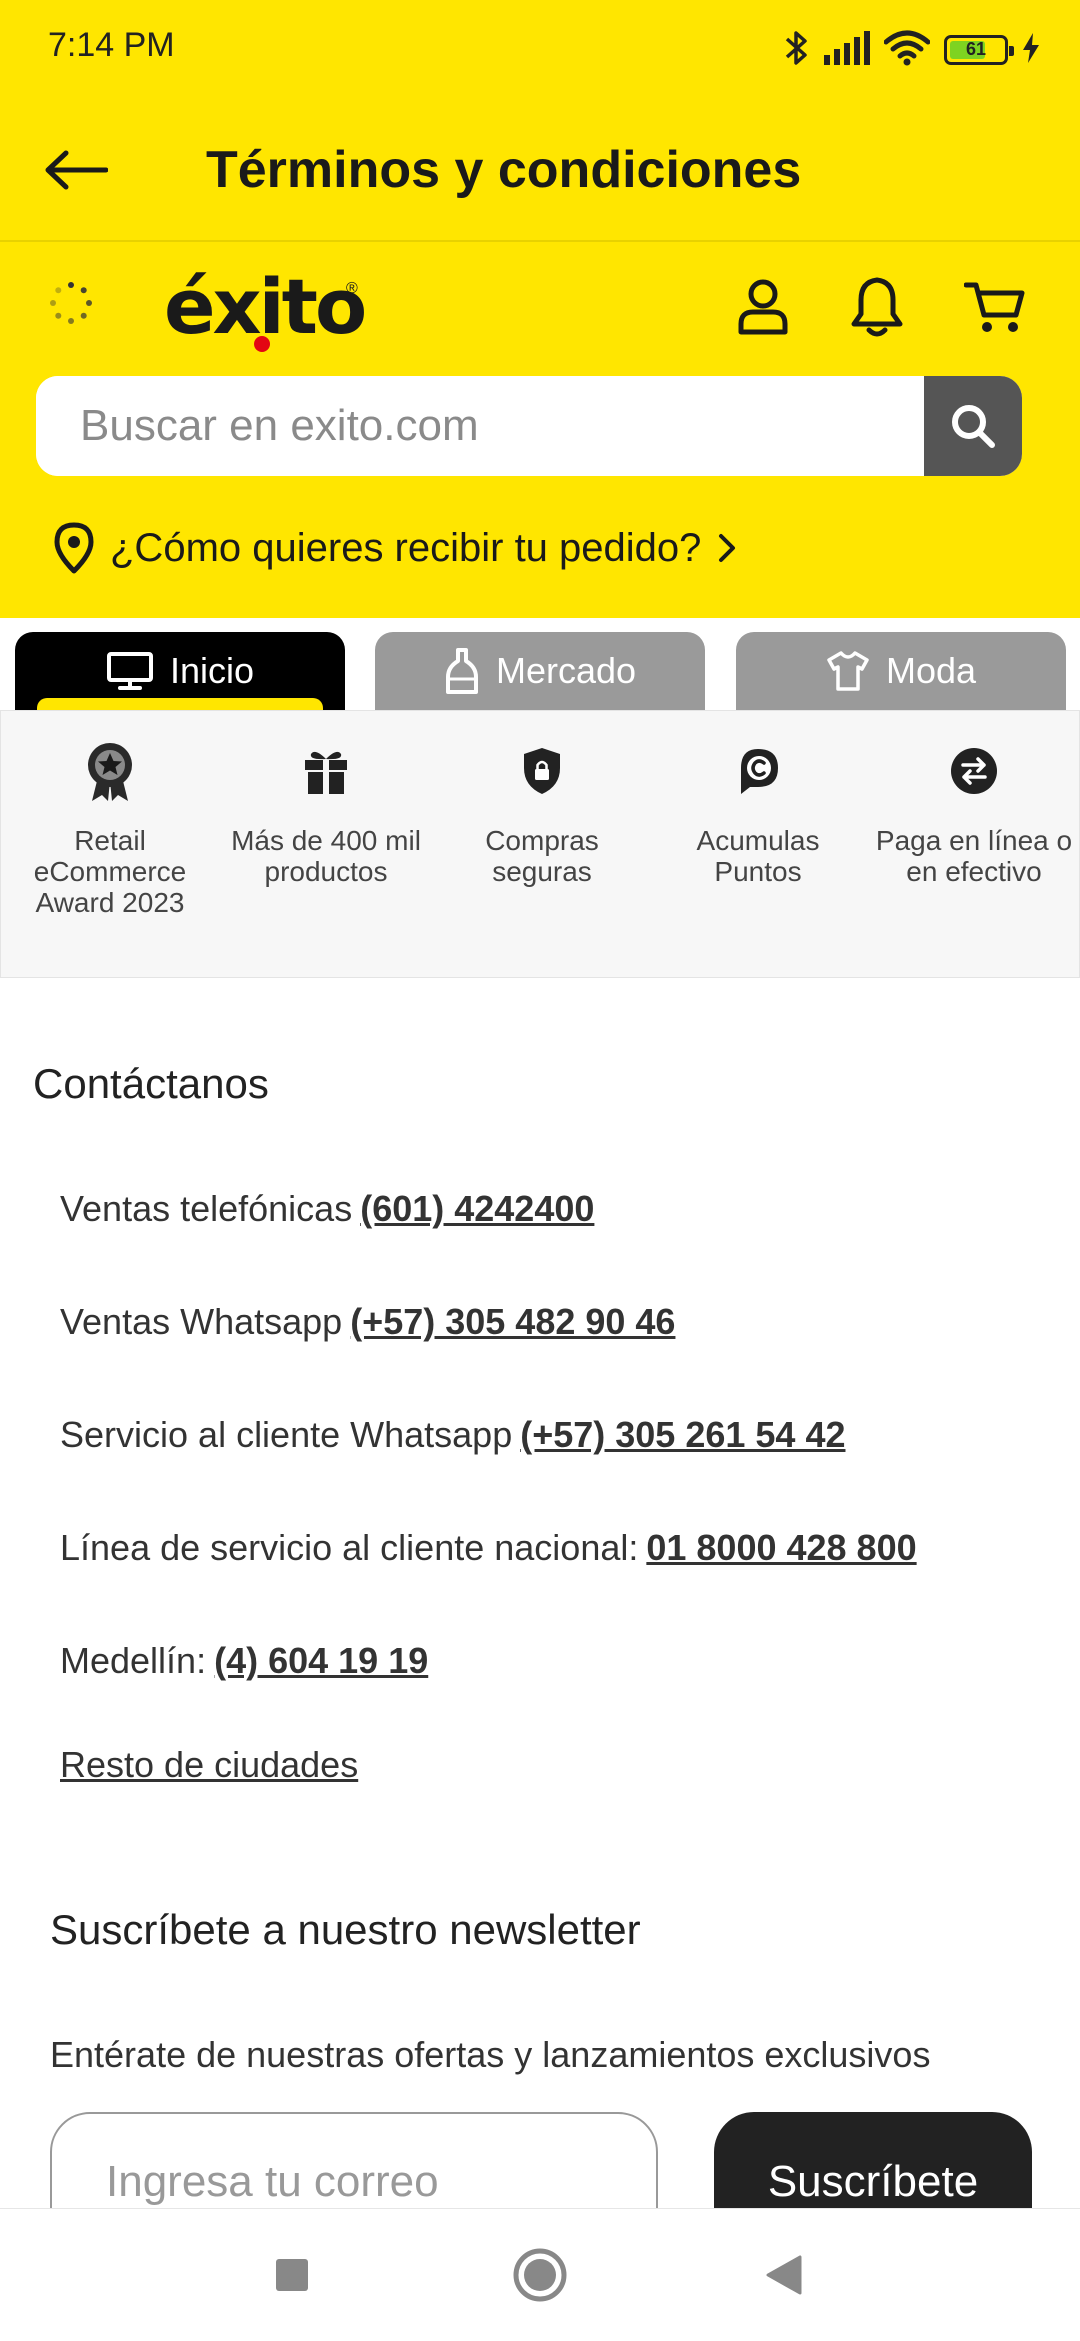  Describe the element at coordinates (542, 771) in the screenshot. I see `shield-lock-icon` at that location.